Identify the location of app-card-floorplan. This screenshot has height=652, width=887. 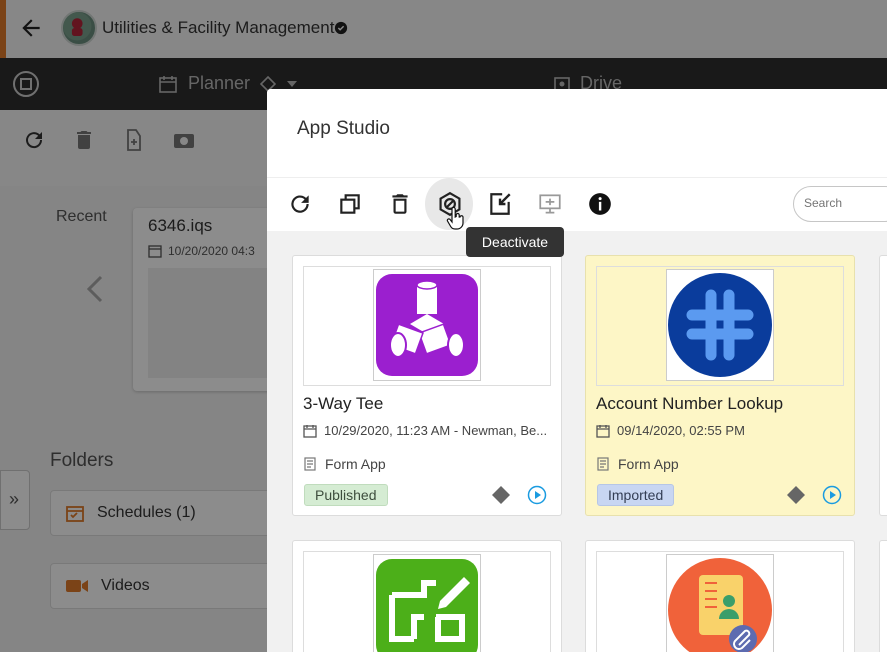
(427, 596).